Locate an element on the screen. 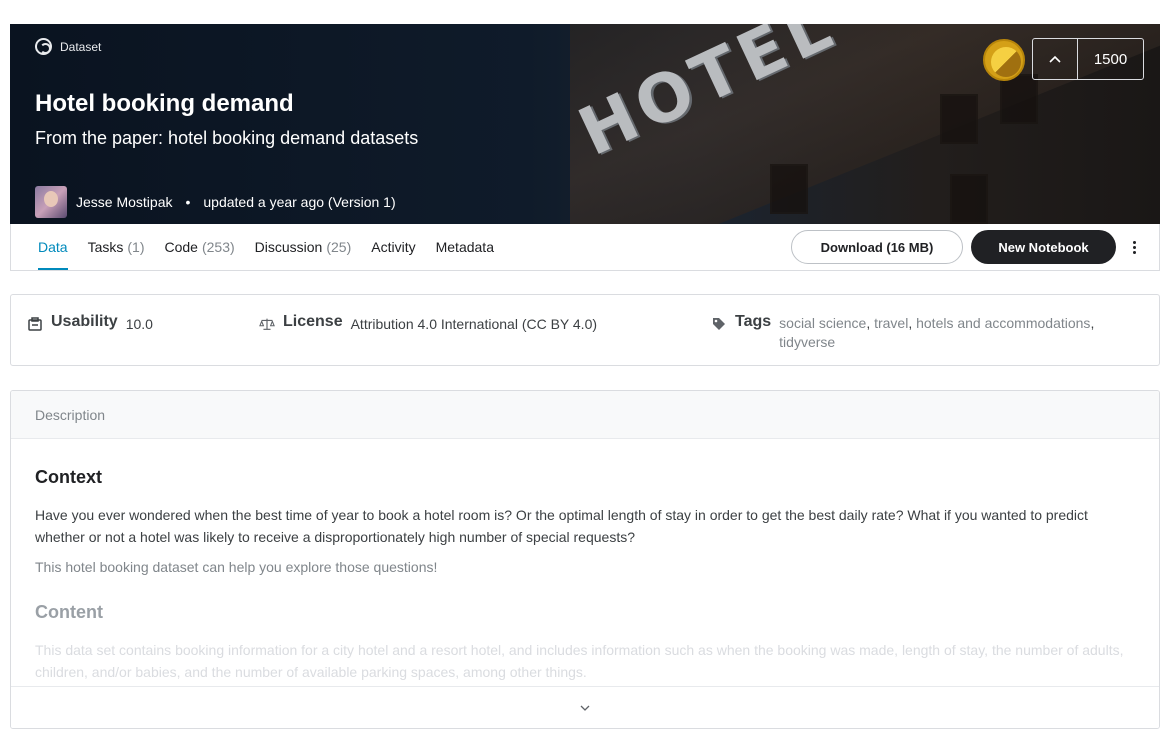 This screenshot has width=1174, height=731. tab-label: Activity is located at coordinates (393, 247).